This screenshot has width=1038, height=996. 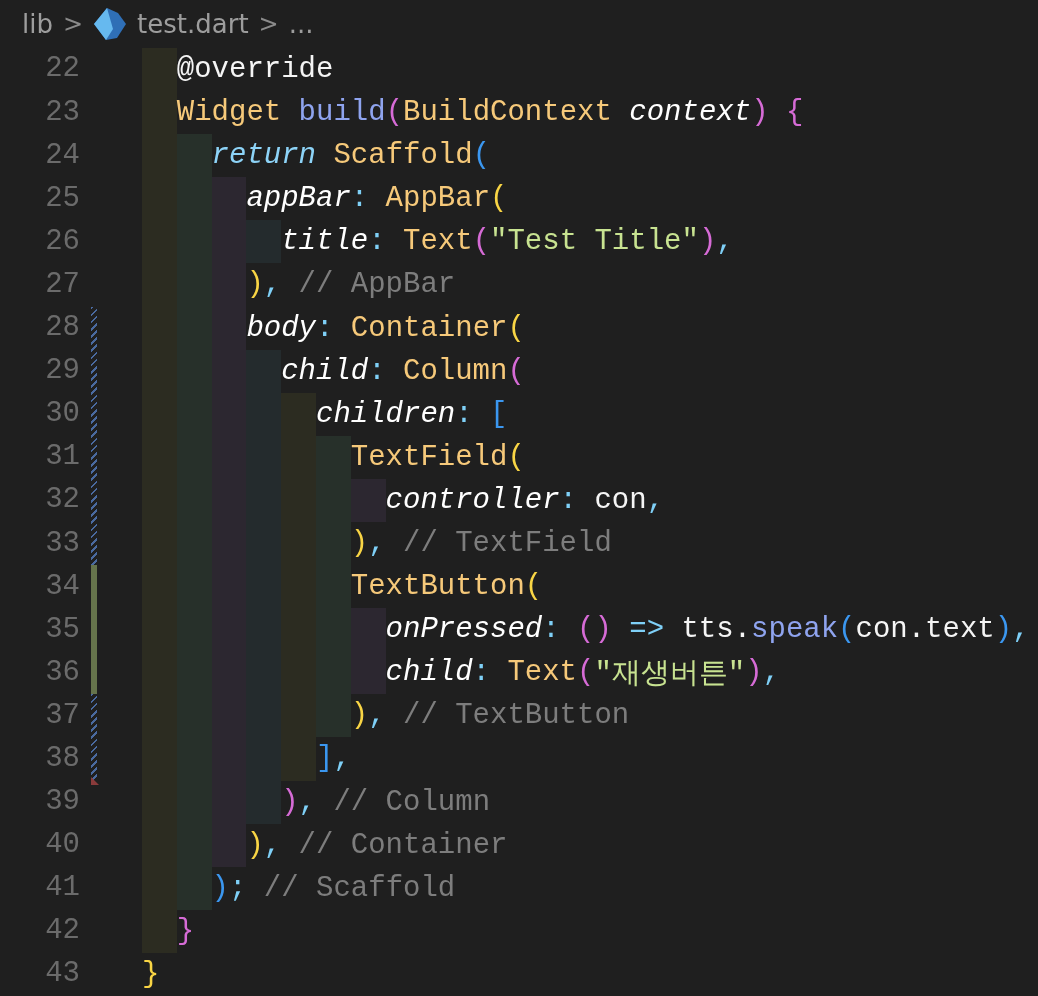 I want to click on code-line: child: Text("재생버튼"),, so click(x=583, y=674).